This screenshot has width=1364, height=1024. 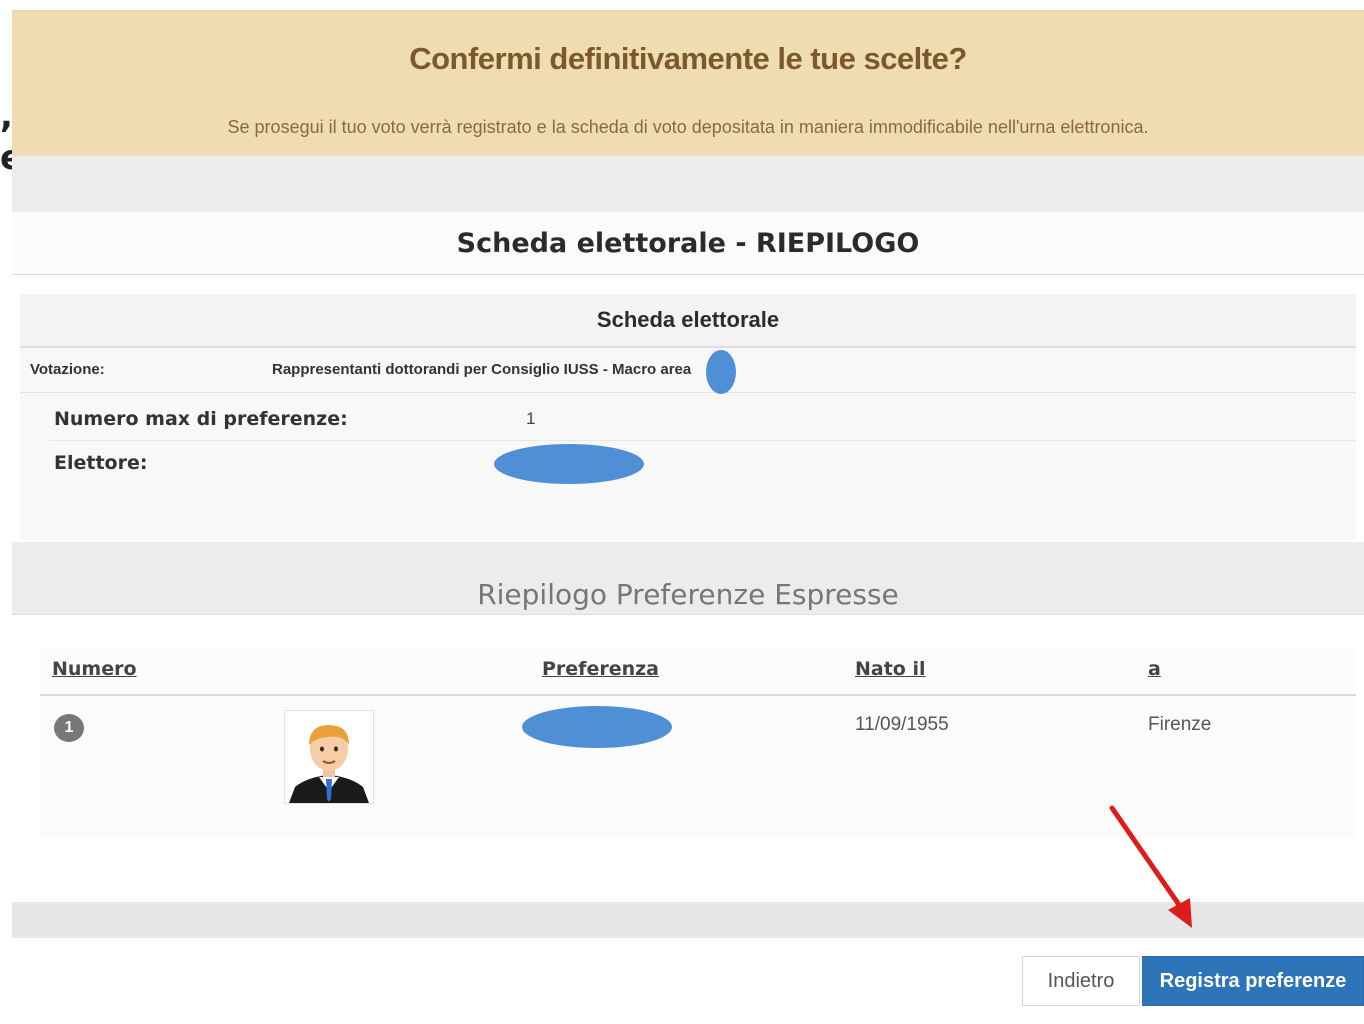 What do you see at coordinates (531, 418) in the screenshot?
I see `max-preferences-value: 1` at bounding box center [531, 418].